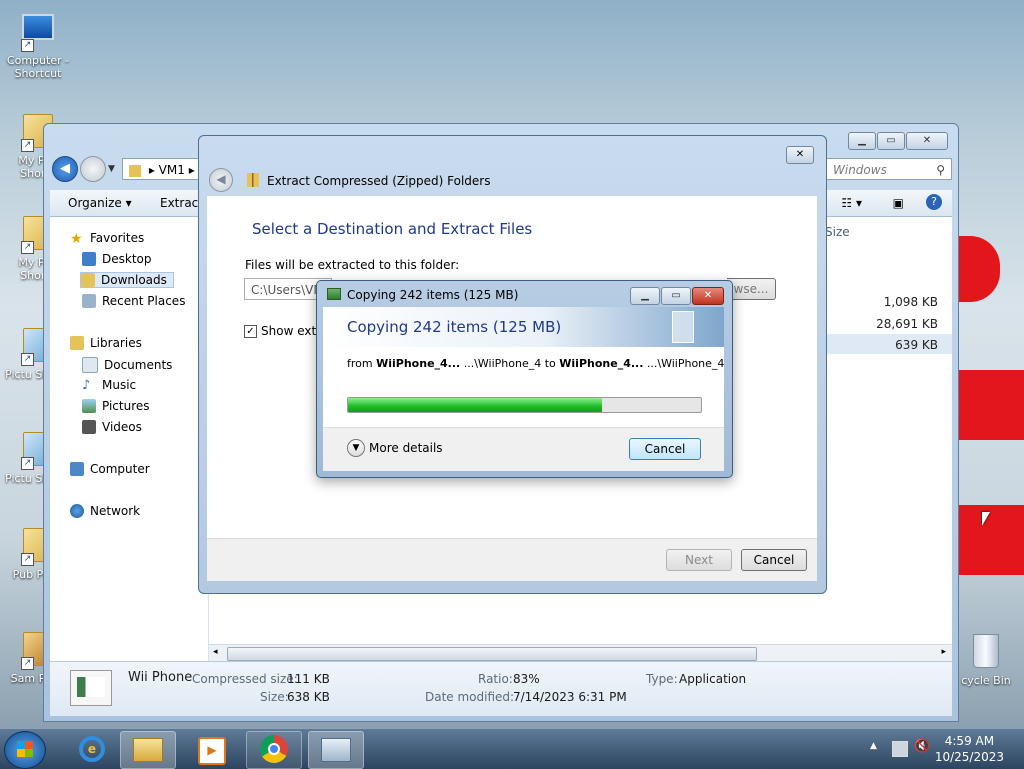 This screenshot has width=1024, height=769. What do you see at coordinates (127, 280) in the screenshot?
I see `nav-downloads: Downloads` at bounding box center [127, 280].